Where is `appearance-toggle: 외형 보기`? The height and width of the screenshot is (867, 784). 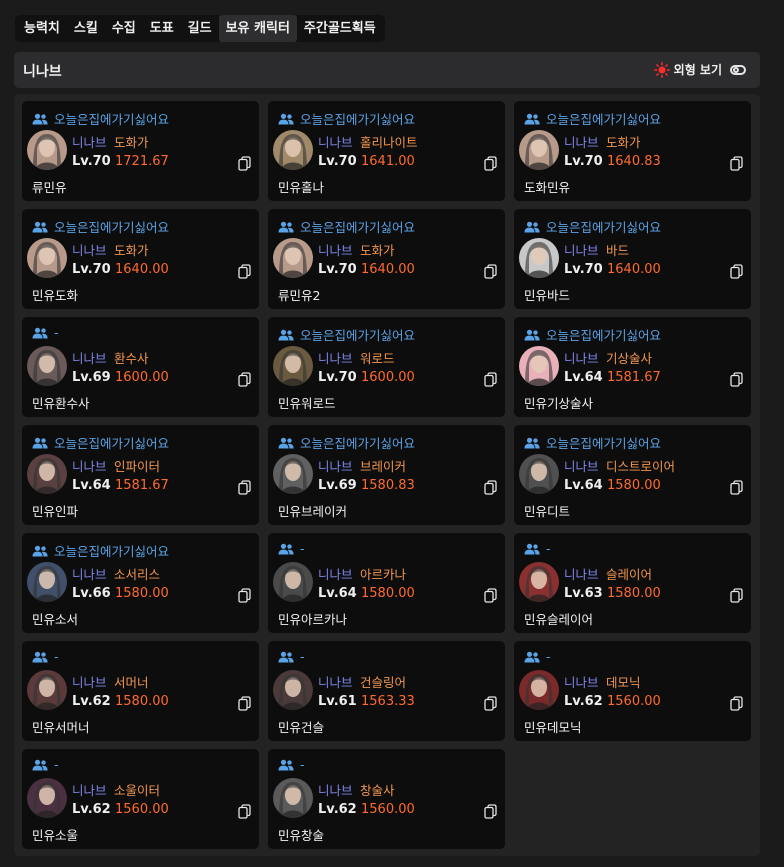
appearance-toggle: 외형 보기 is located at coordinates (699, 69).